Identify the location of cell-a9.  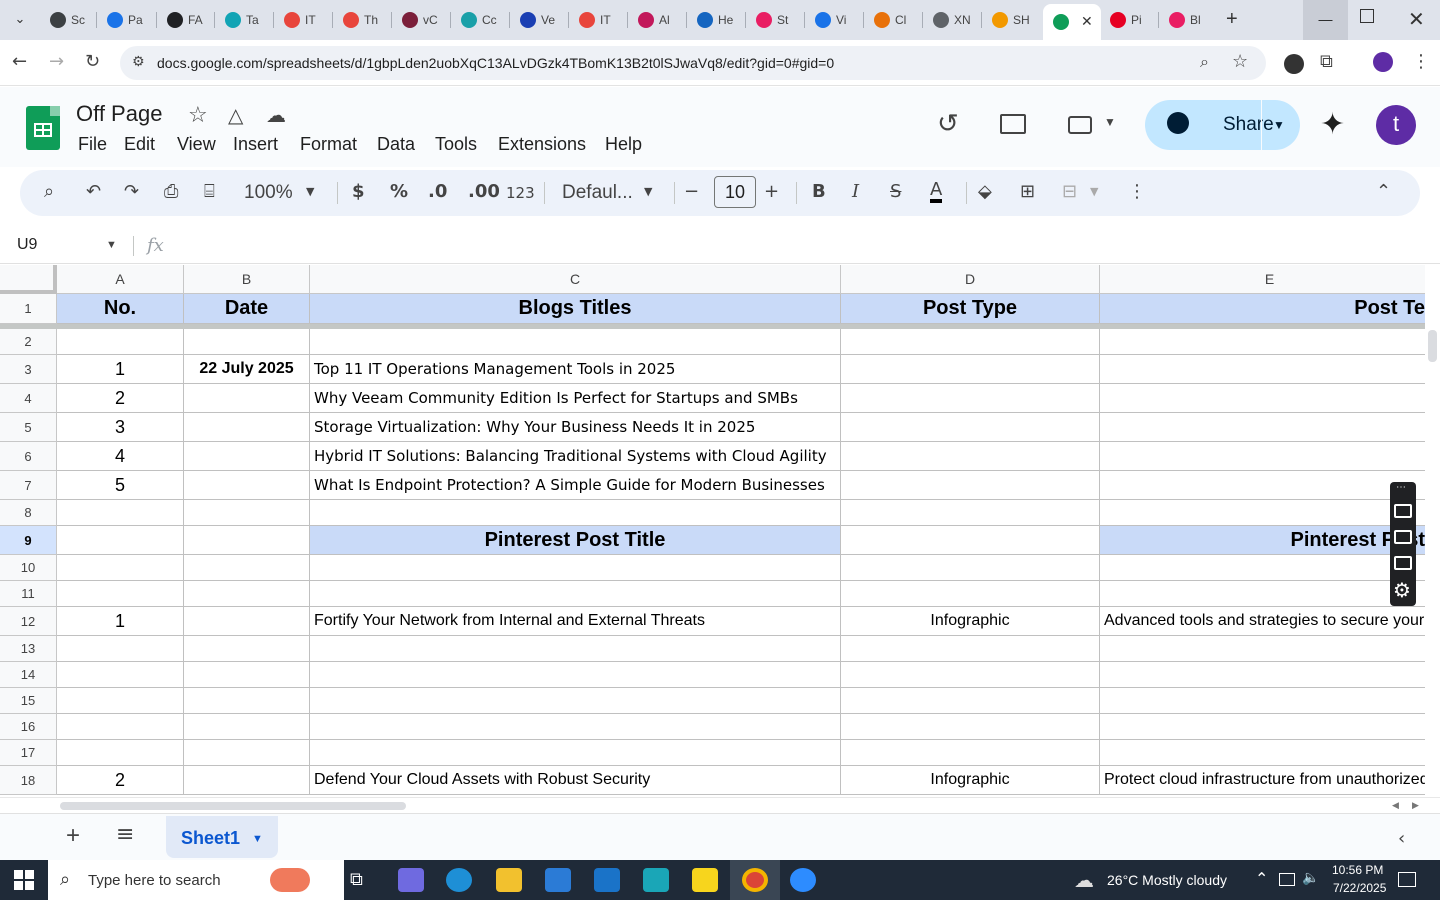
(120, 540).